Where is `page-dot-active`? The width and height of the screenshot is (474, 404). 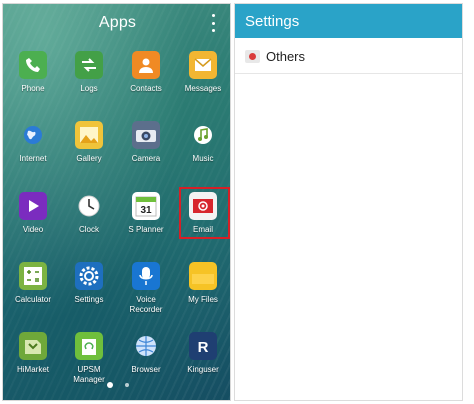
page-dot-active is located at coordinates (109, 385).